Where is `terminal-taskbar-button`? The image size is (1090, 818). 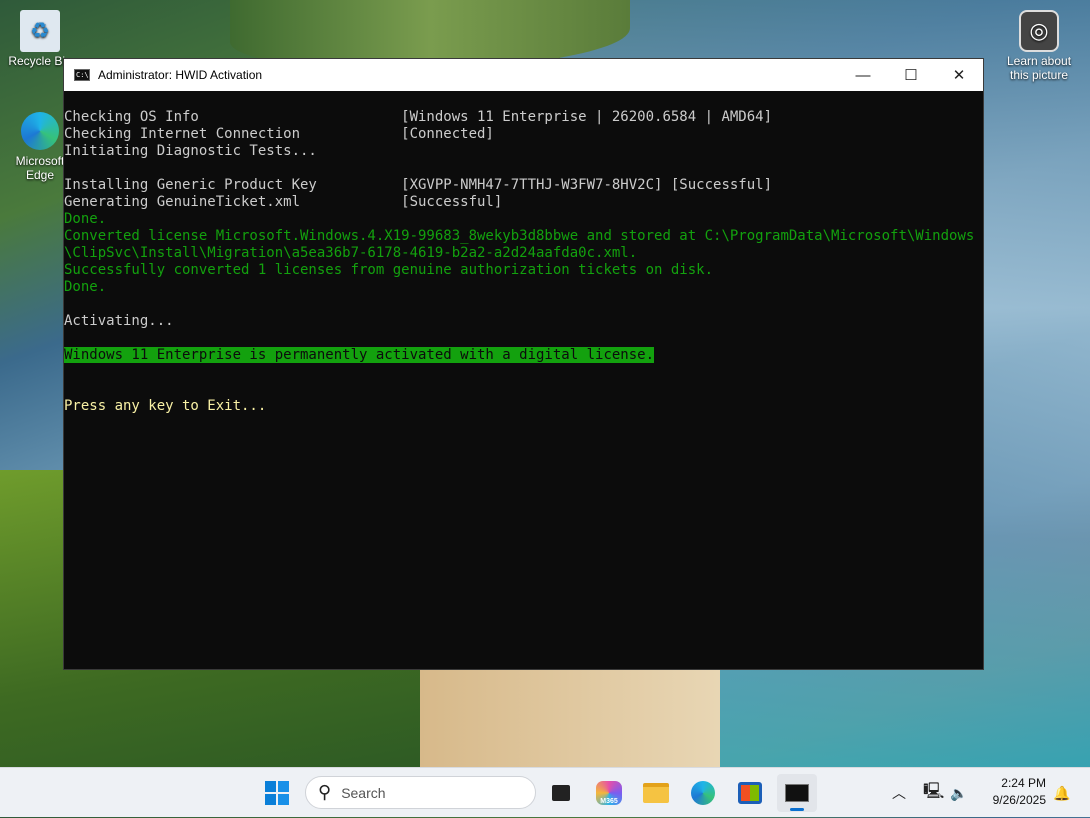 terminal-taskbar-button is located at coordinates (797, 793).